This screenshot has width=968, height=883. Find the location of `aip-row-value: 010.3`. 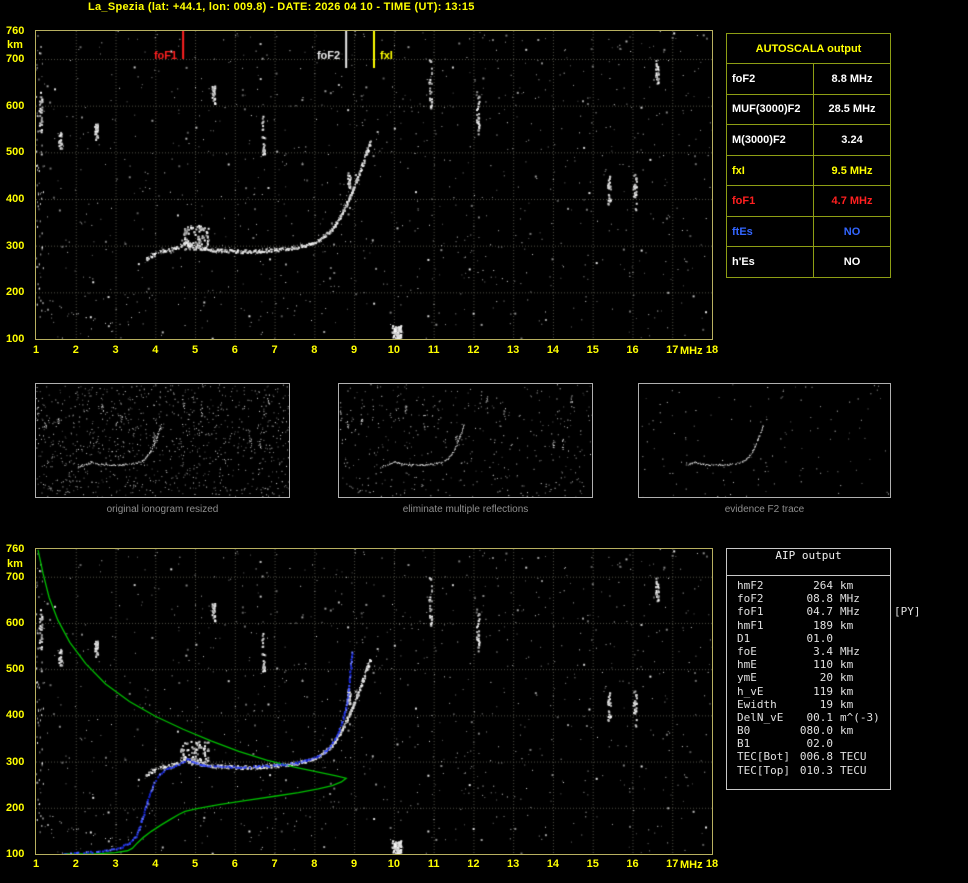

aip-row-value: 010.3 is located at coordinates (816, 770).